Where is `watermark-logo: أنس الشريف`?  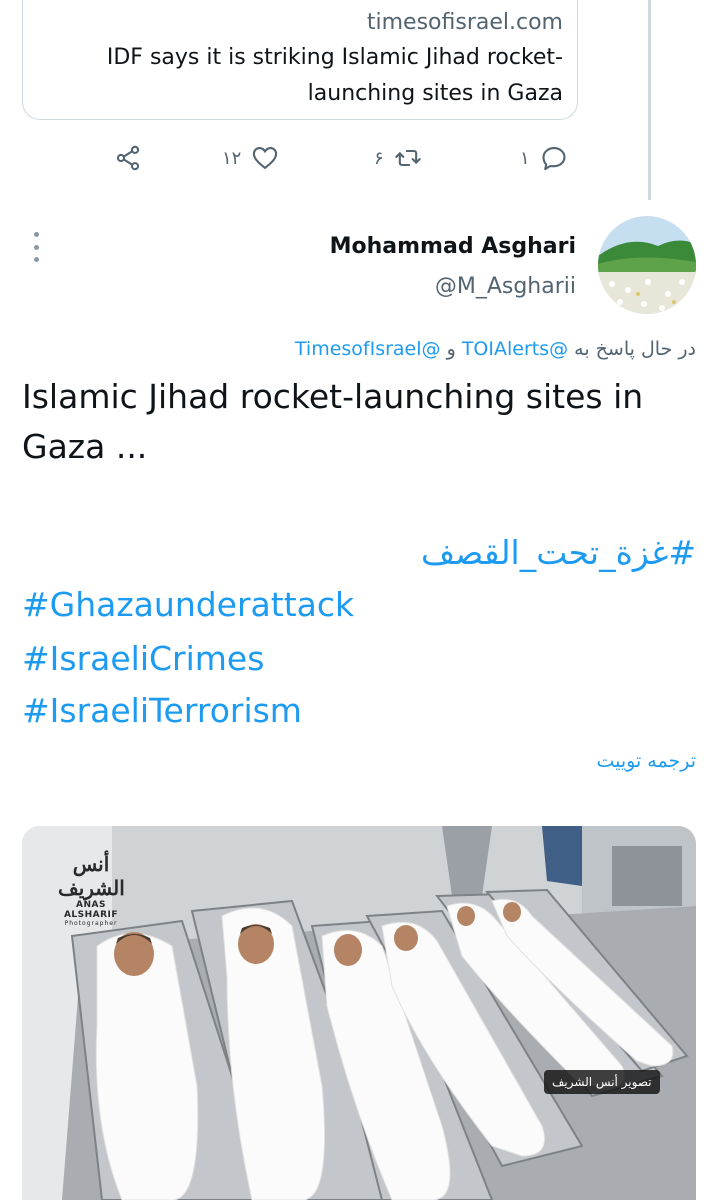 watermark-logo: أنس الشريف is located at coordinates (91, 876).